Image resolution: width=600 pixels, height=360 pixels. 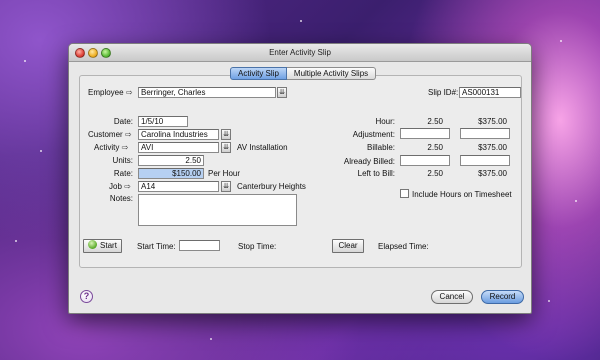 I want to click on start-button: Start, so click(x=102, y=246).